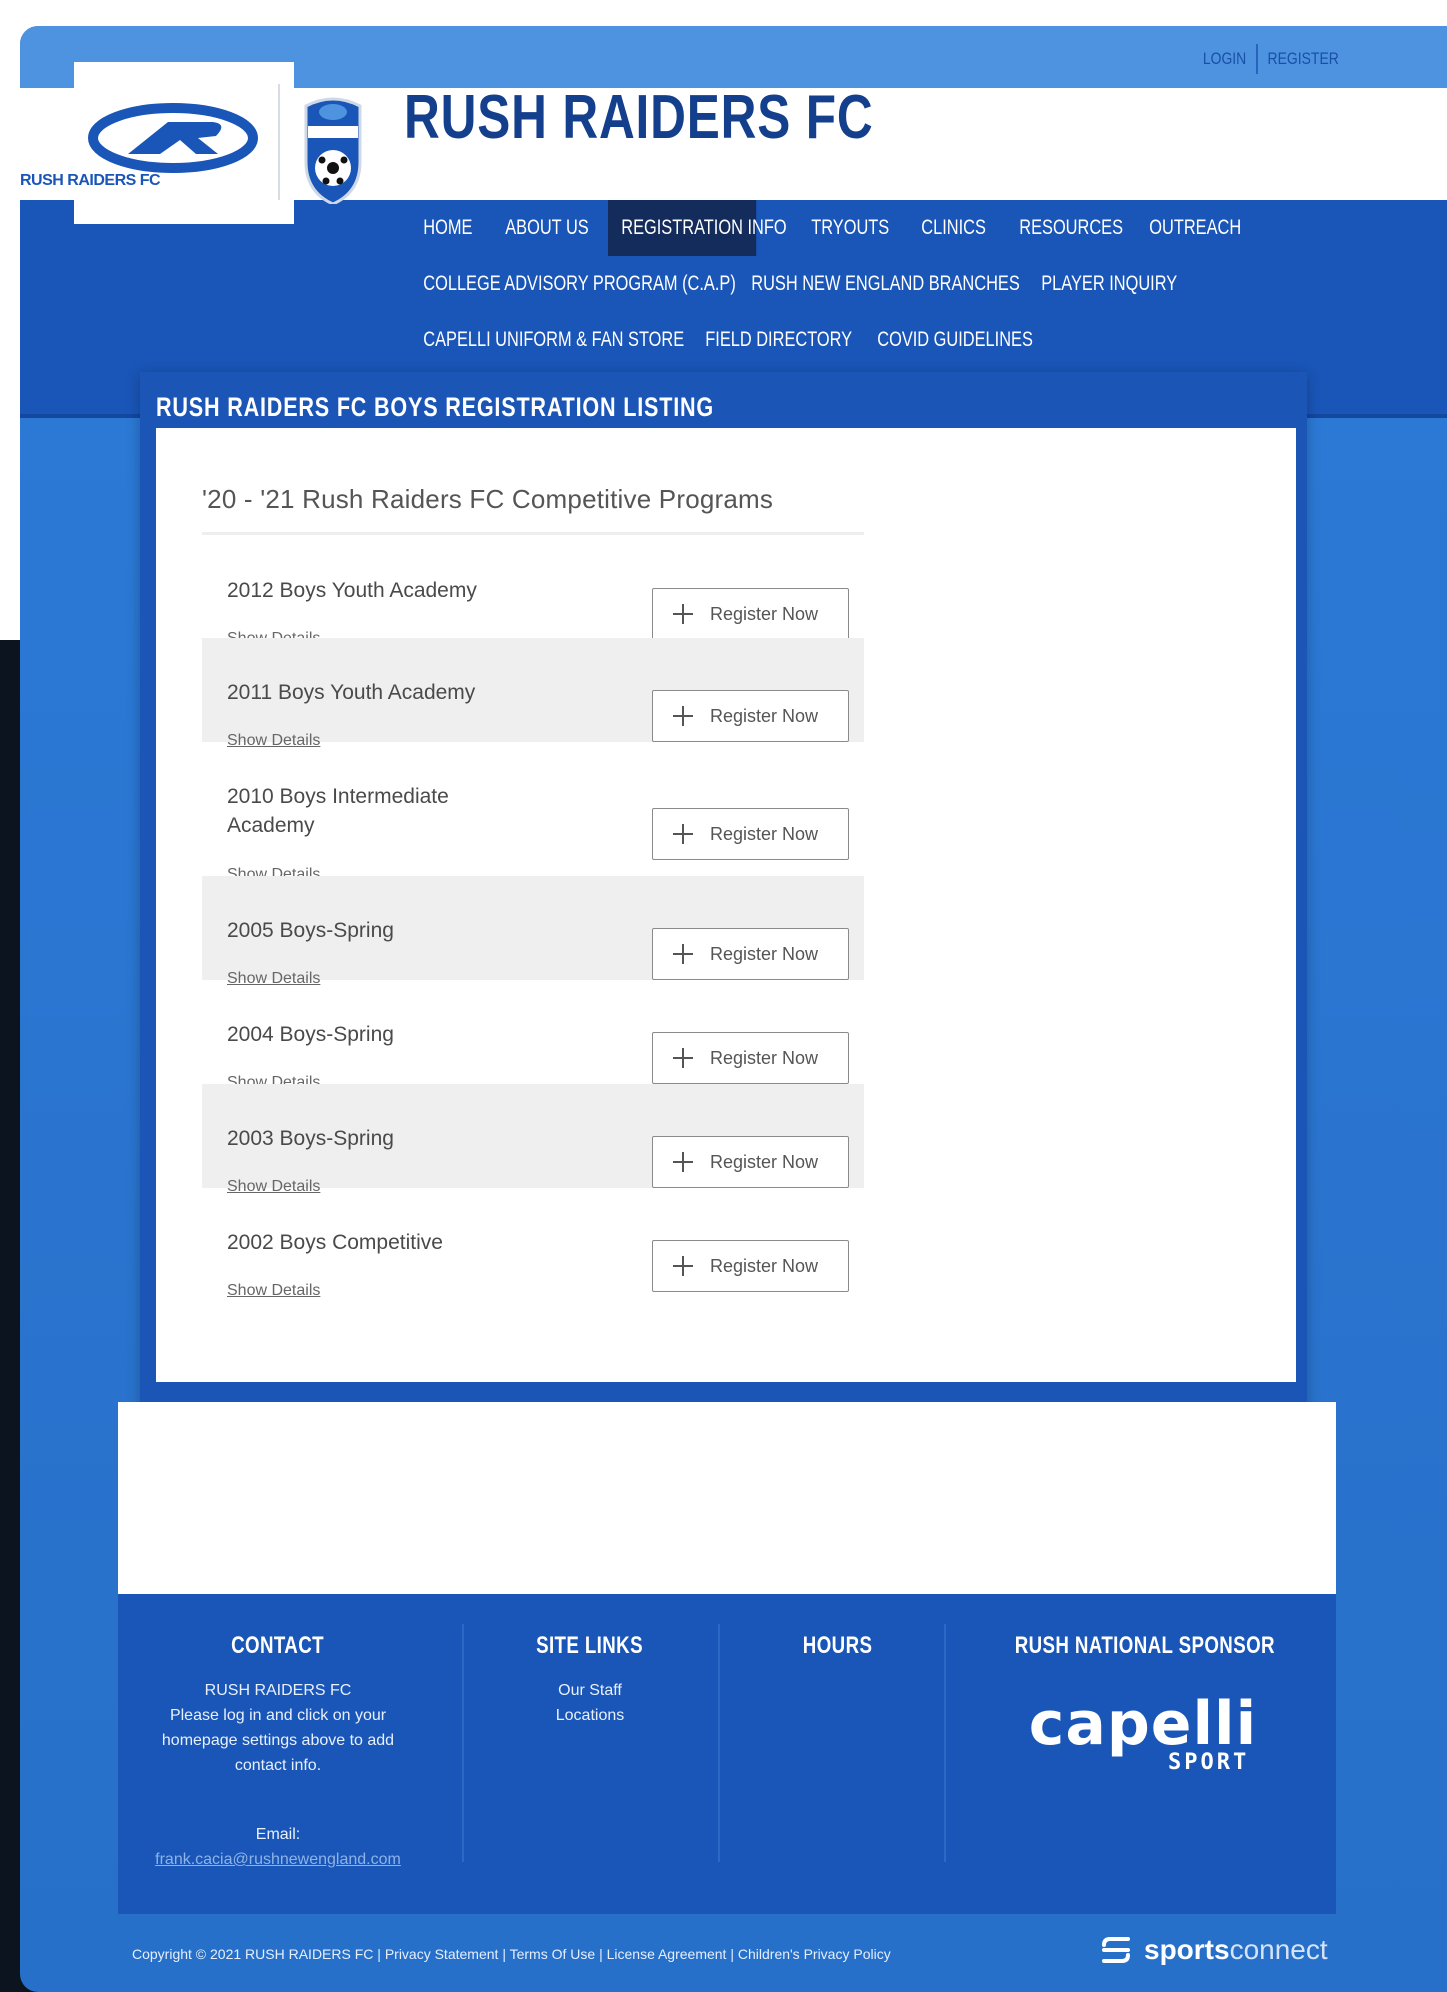  What do you see at coordinates (279, 142) in the screenshot?
I see `logo-divider` at bounding box center [279, 142].